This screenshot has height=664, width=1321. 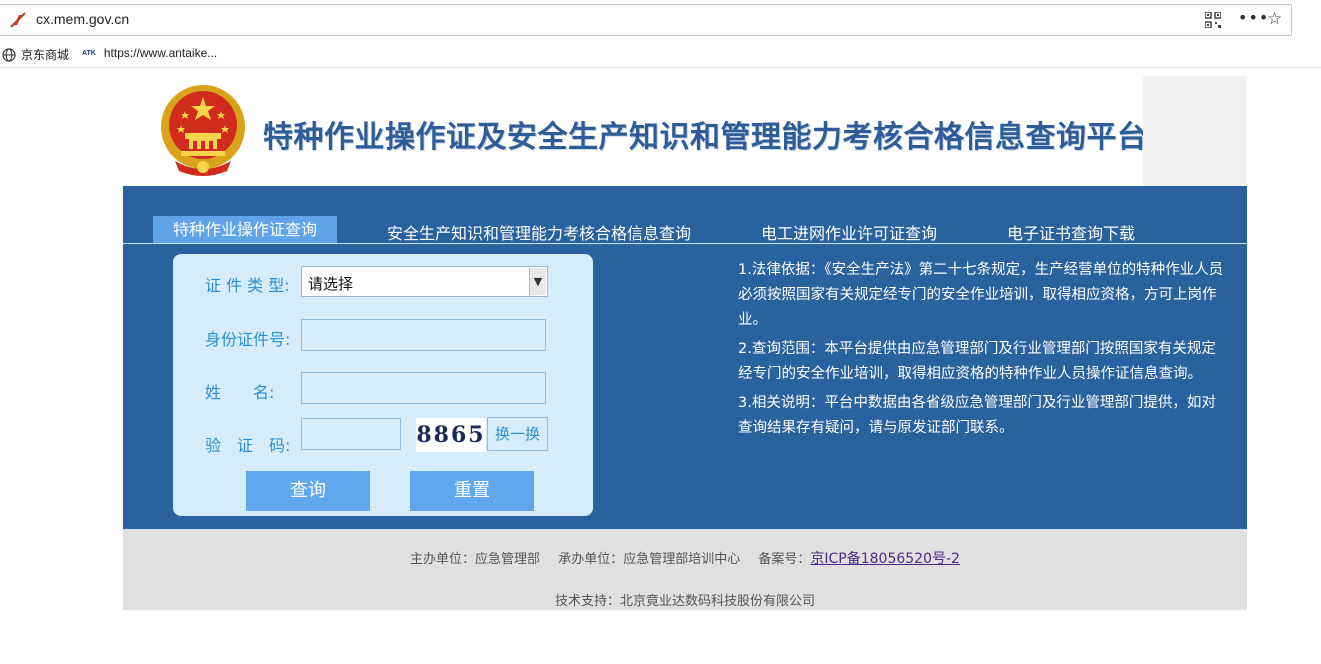 I want to click on tab-safety-knowledge: 安全生产知识和管理能力考核合格信息查询, so click(x=539, y=232).